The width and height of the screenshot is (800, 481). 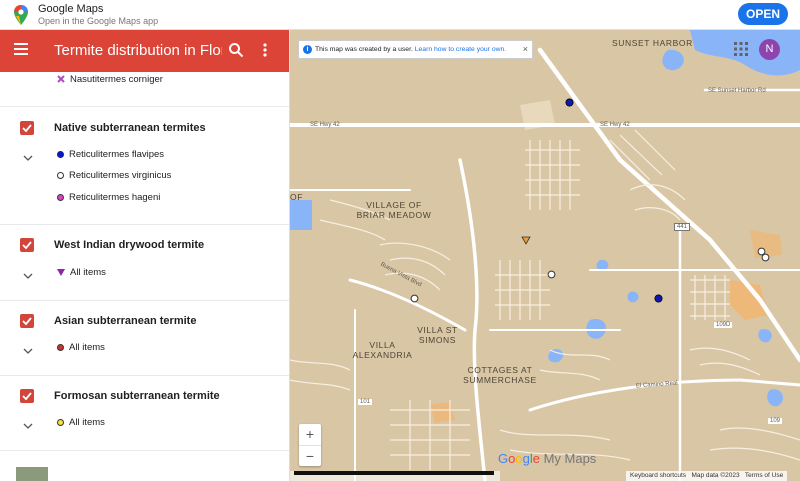 I want to click on search-icon, so click(x=236, y=50).